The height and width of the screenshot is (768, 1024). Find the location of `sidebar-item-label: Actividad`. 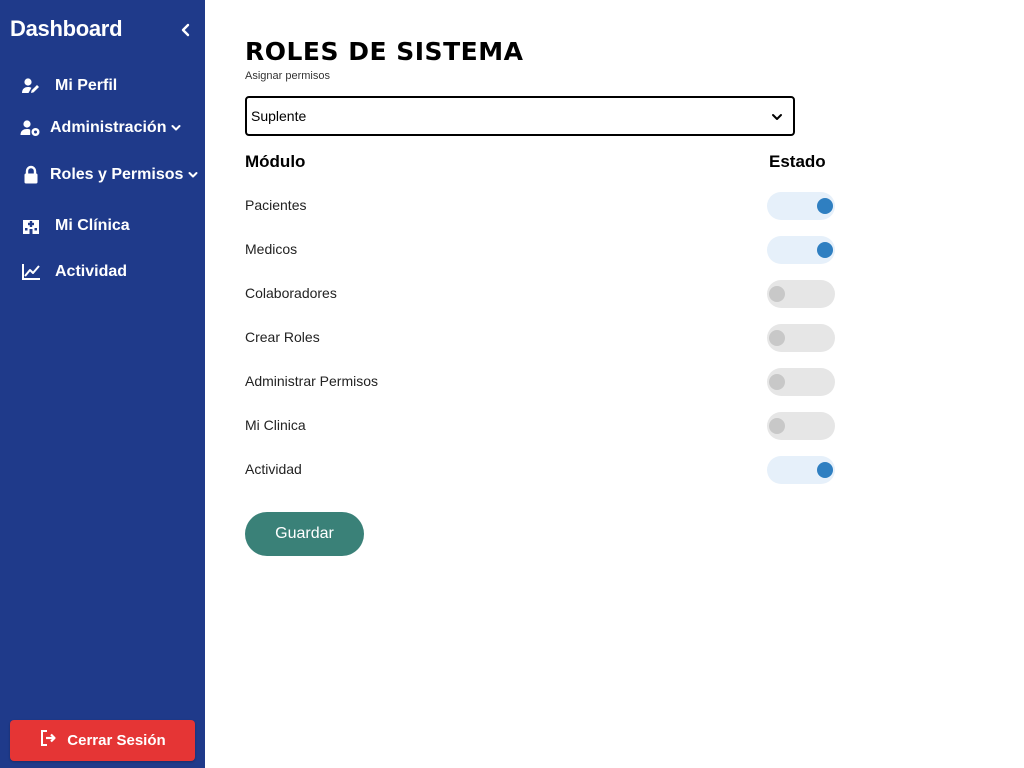

sidebar-item-label: Actividad is located at coordinates (91, 271).